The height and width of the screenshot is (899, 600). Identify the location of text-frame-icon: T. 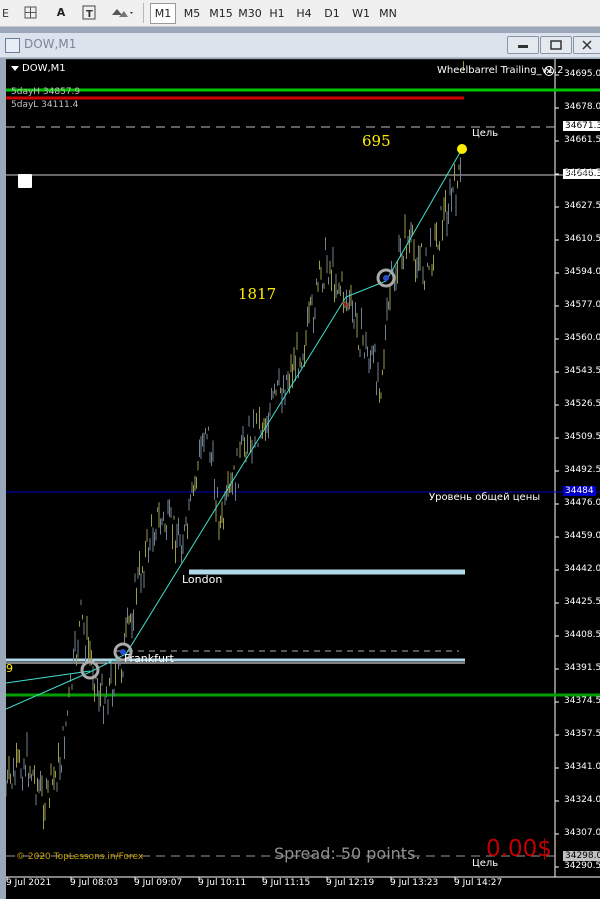
(89, 12).